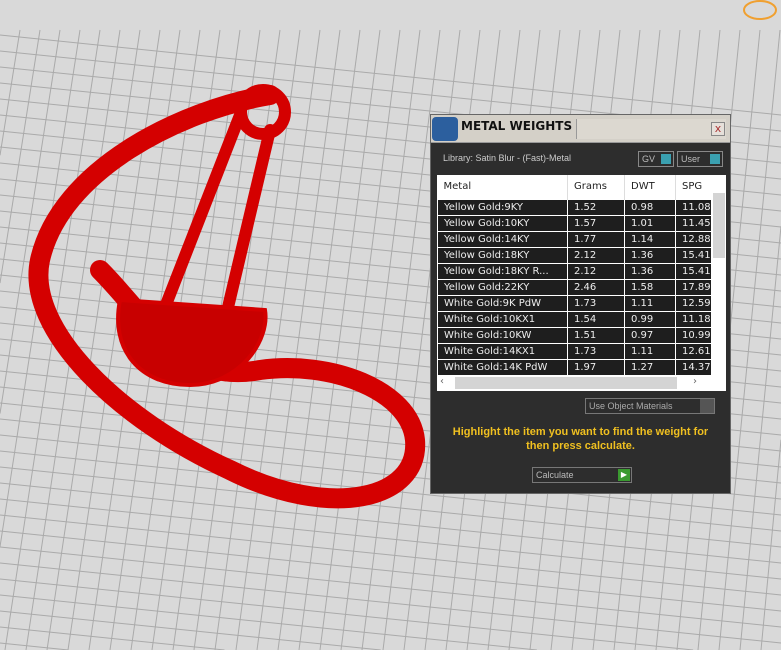 This screenshot has width=781, height=650. Describe the element at coordinates (693, 207) in the screenshot. I see `table-cell: 11.08` at that location.